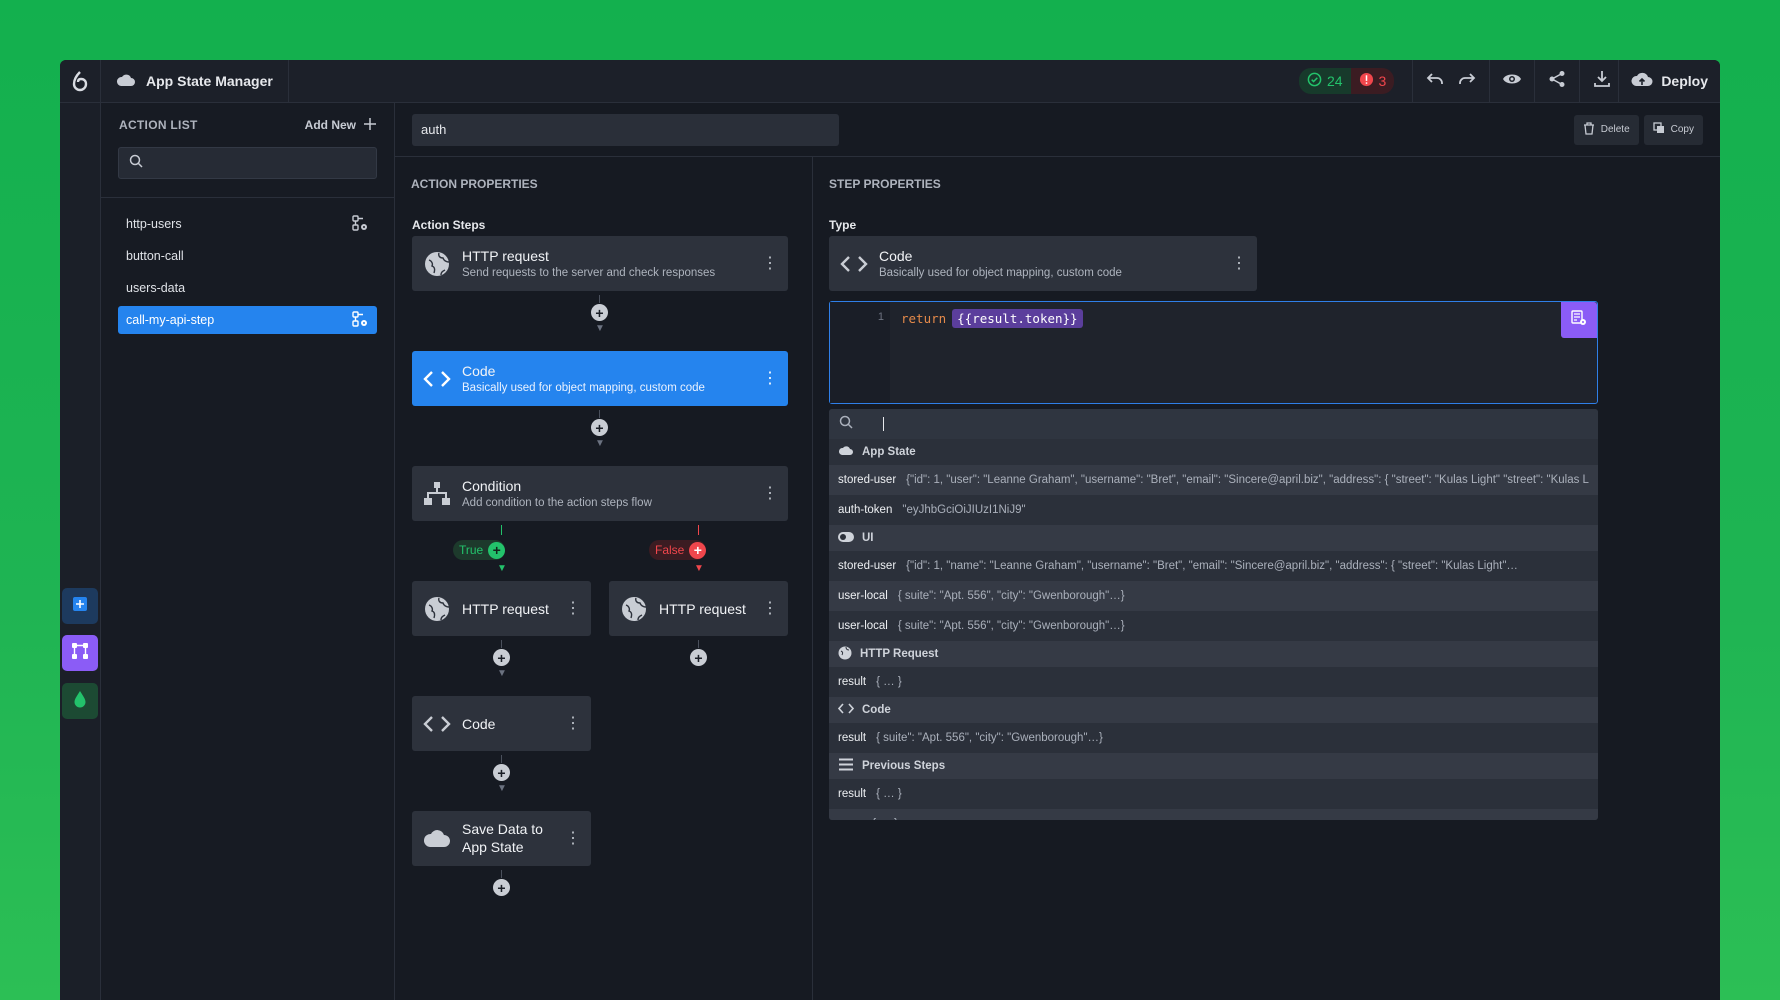 Image resolution: width=1780 pixels, height=1000 pixels. I want to click on action-item-label: users-data, so click(156, 288).